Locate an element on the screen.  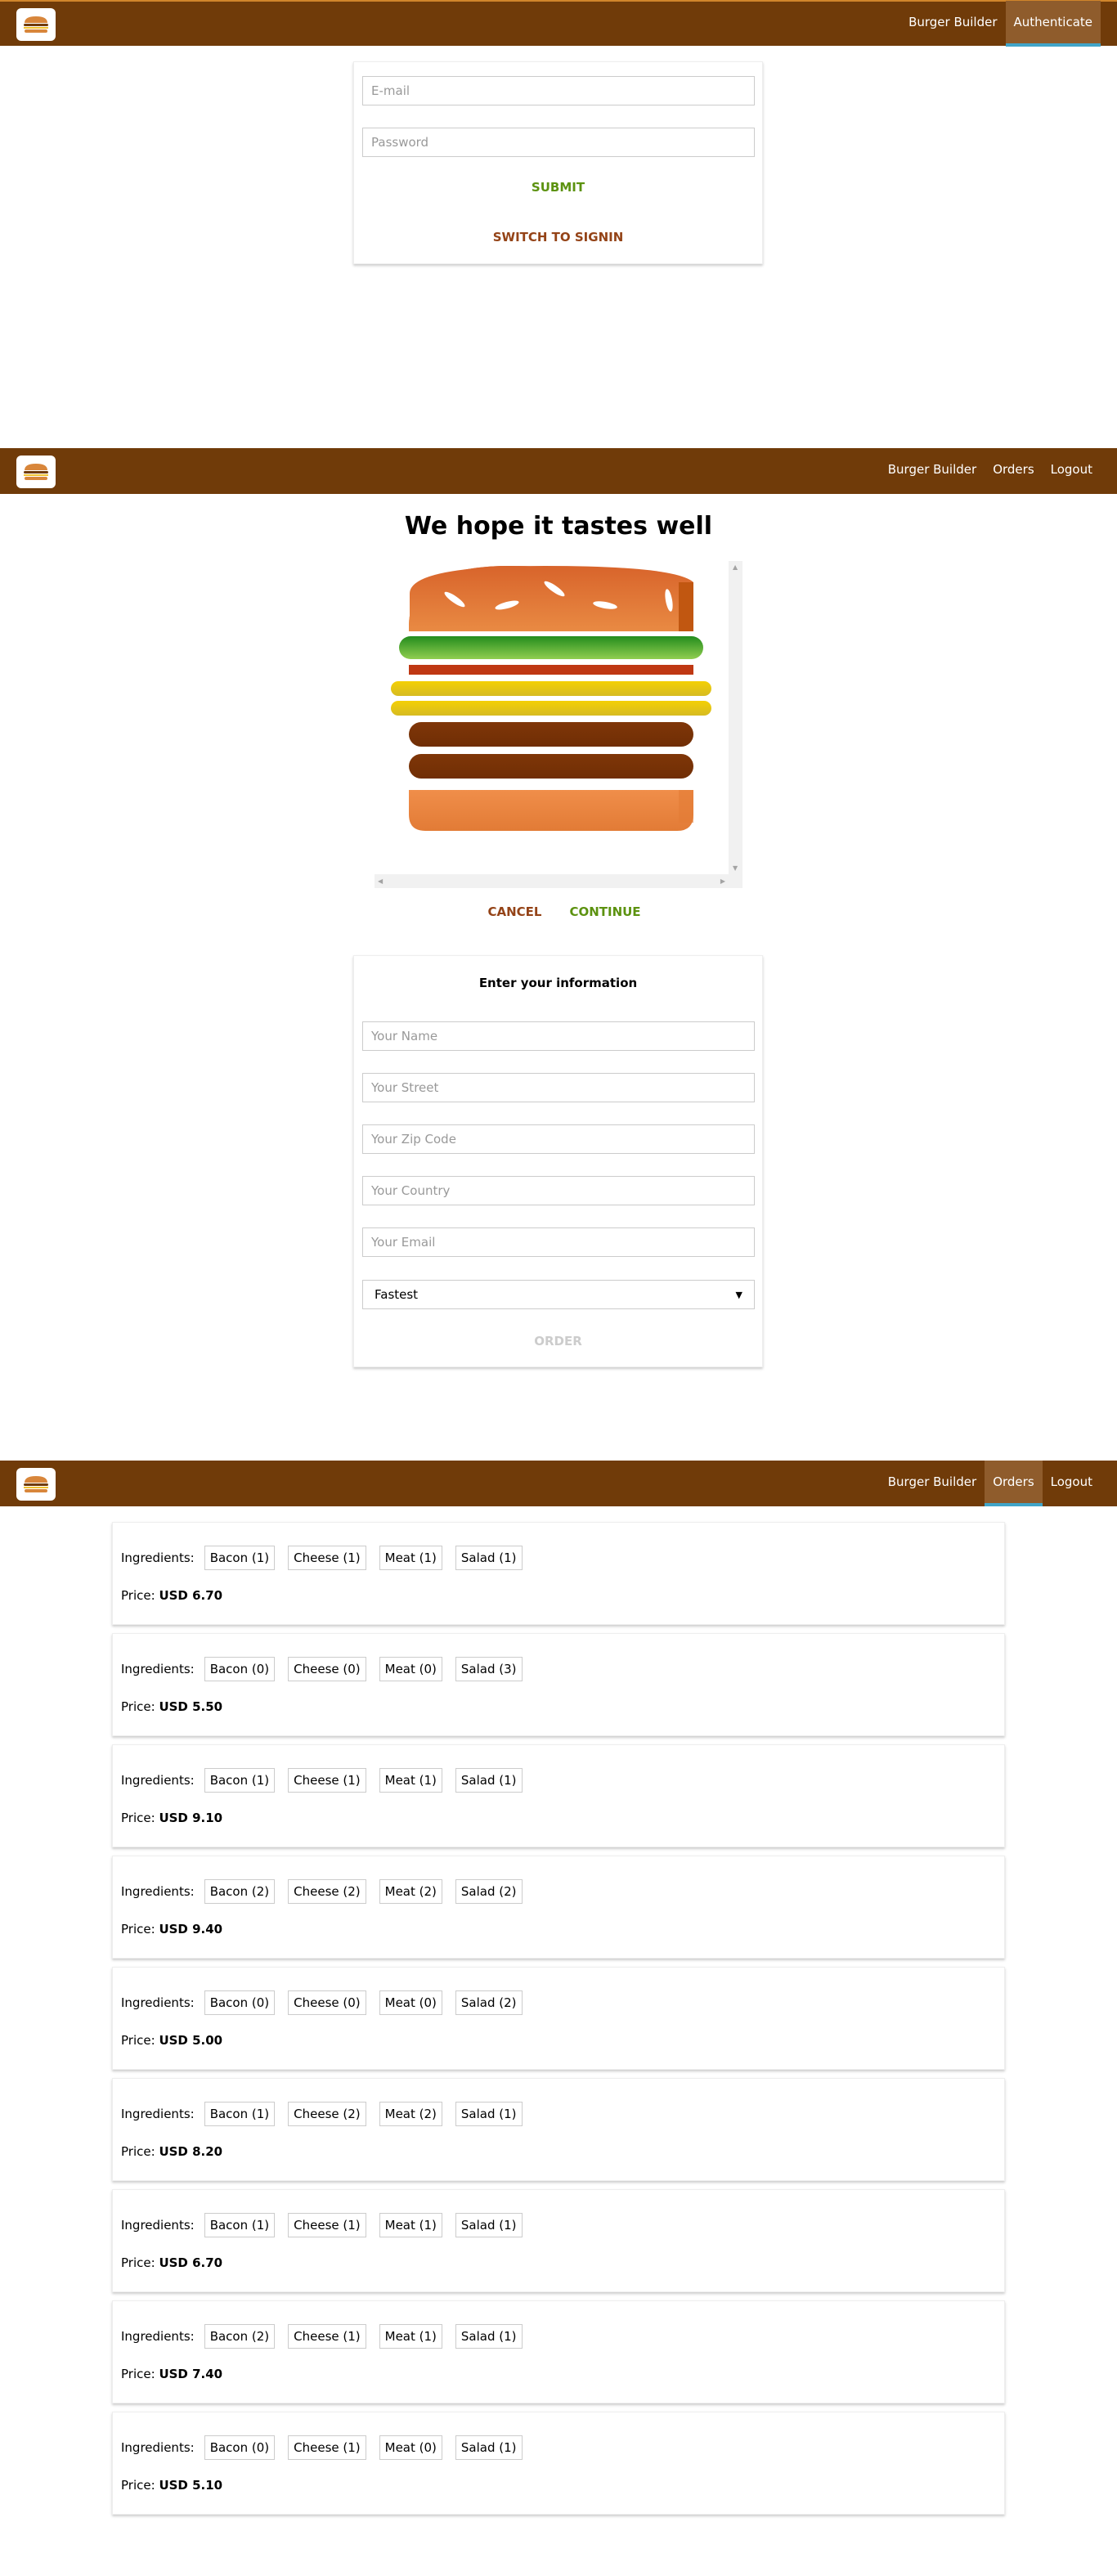
order-price: Price: USD 8.20 is located at coordinates (172, 2151).